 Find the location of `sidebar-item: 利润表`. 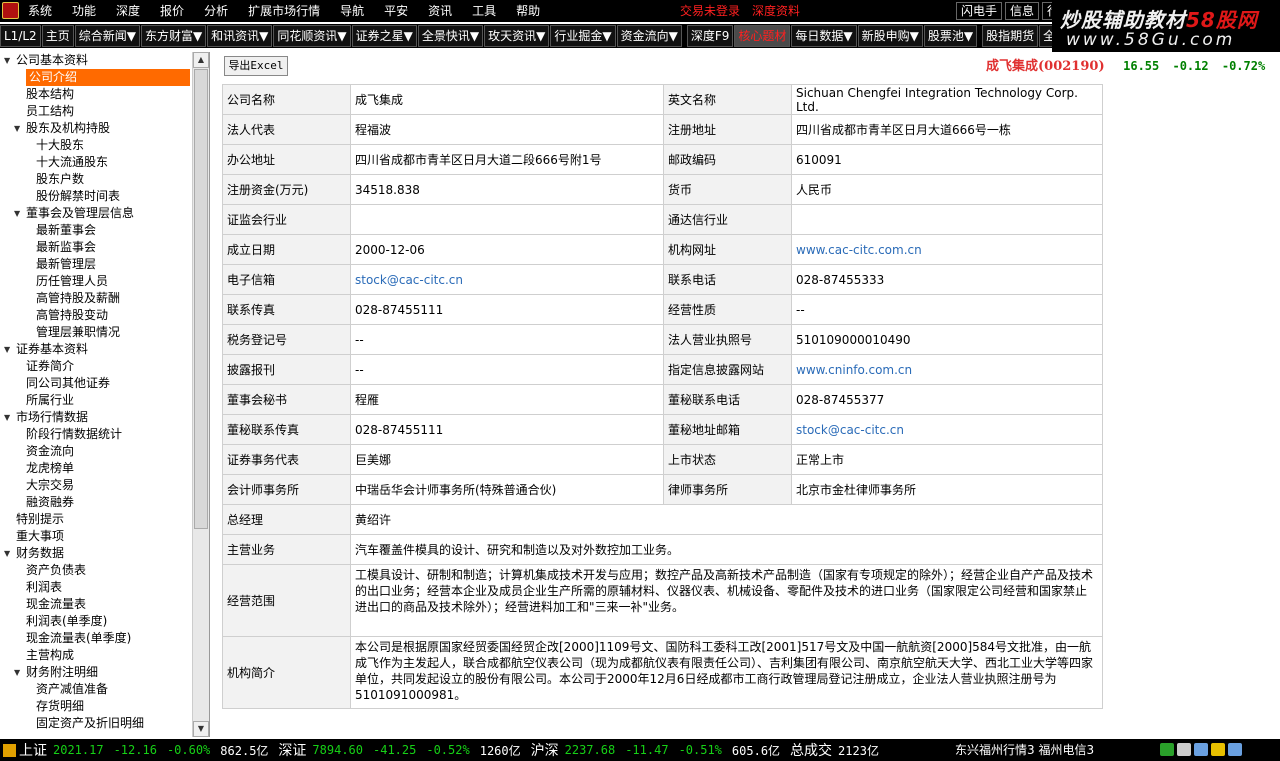

sidebar-item: 利润表 is located at coordinates (96, 587).